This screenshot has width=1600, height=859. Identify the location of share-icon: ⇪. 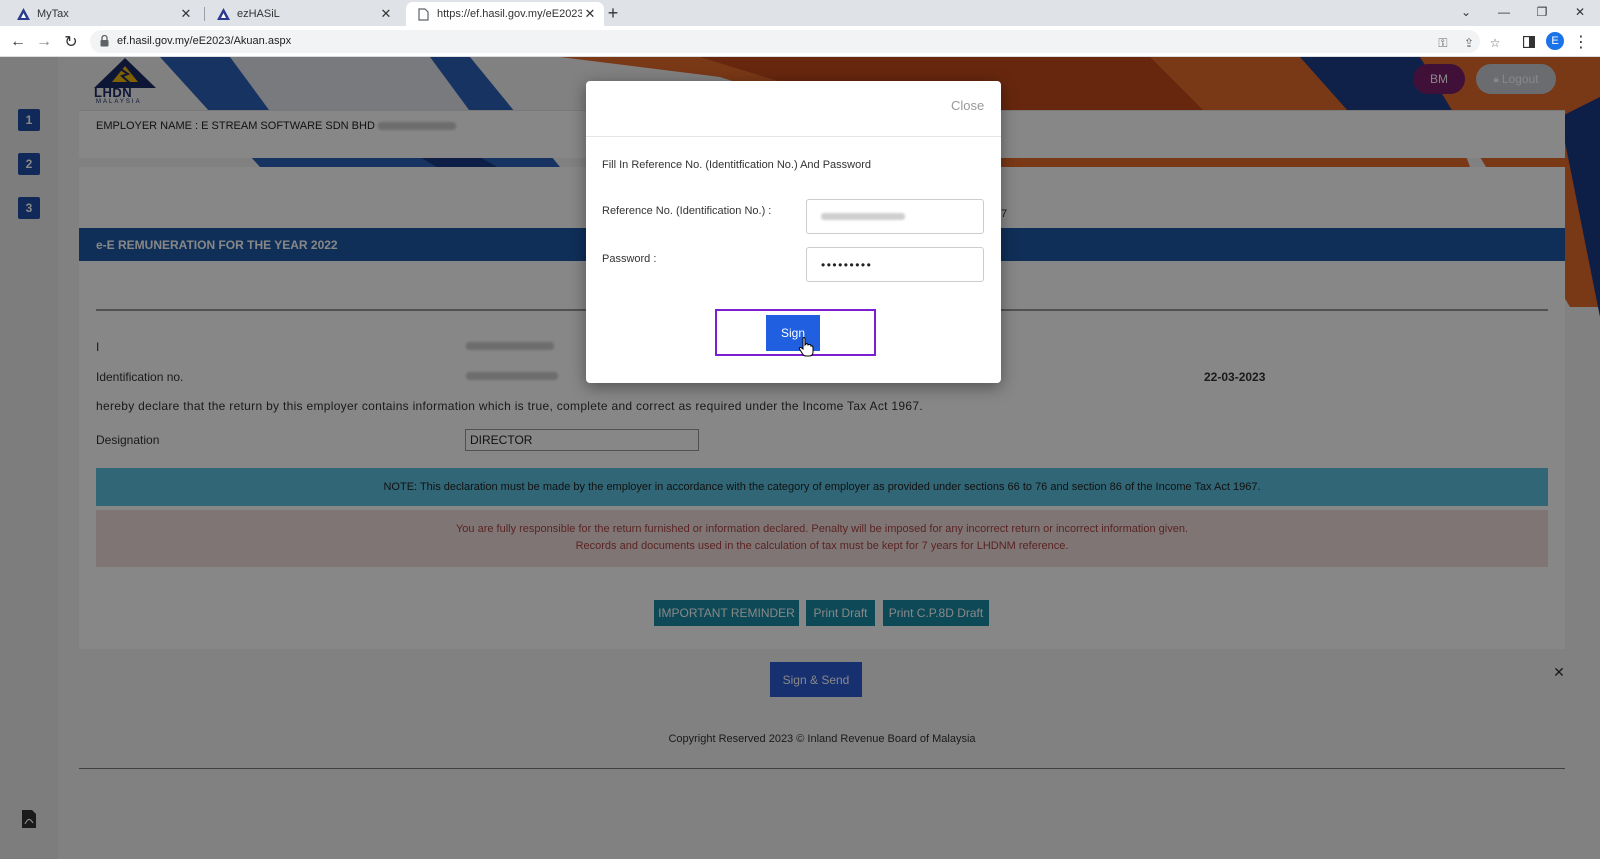
(1469, 43).